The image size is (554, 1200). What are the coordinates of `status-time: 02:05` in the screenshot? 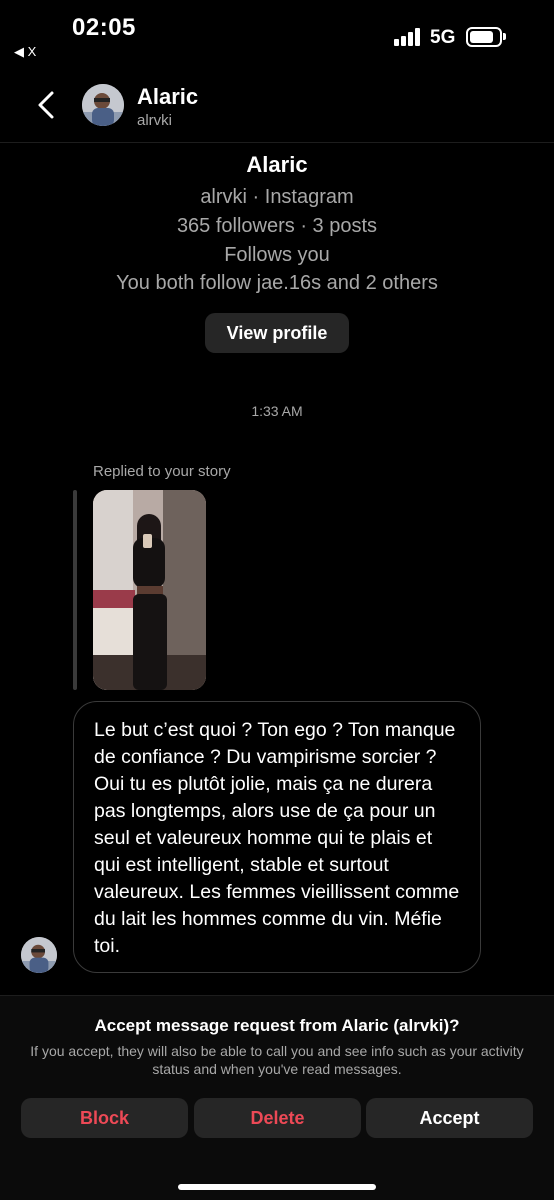 It's located at (104, 27).